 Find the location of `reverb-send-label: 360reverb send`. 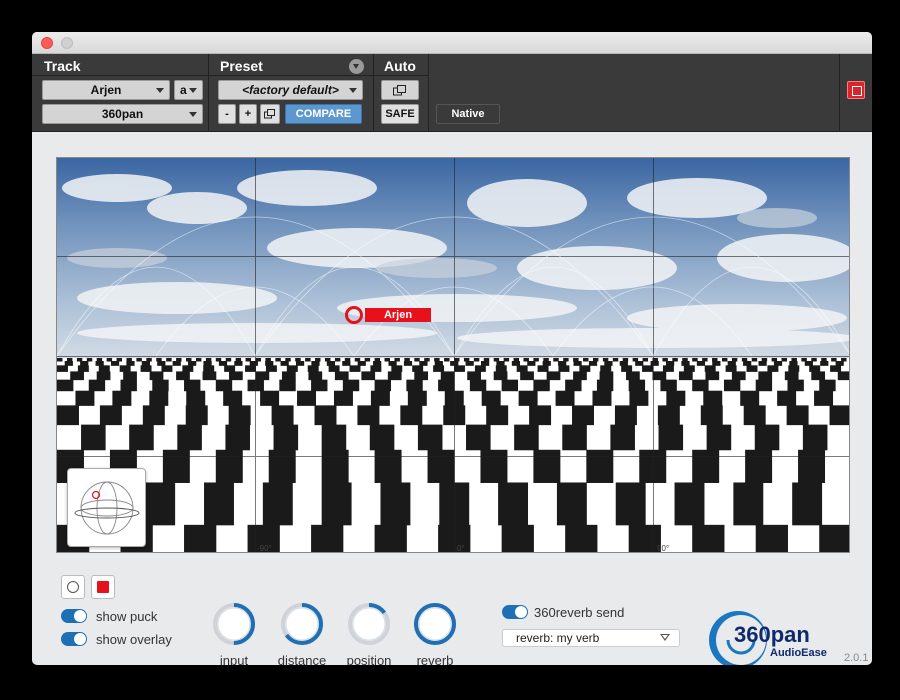

reverb-send-label: 360reverb send is located at coordinates (579, 612).